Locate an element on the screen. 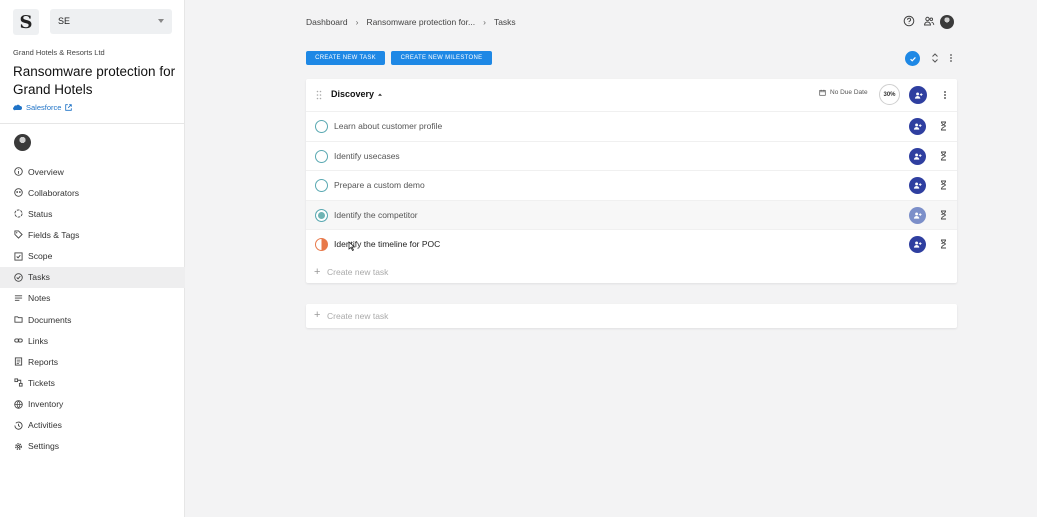 This screenshot has height=517, width=1037. check-all-button is located at coordinates (912, 58).